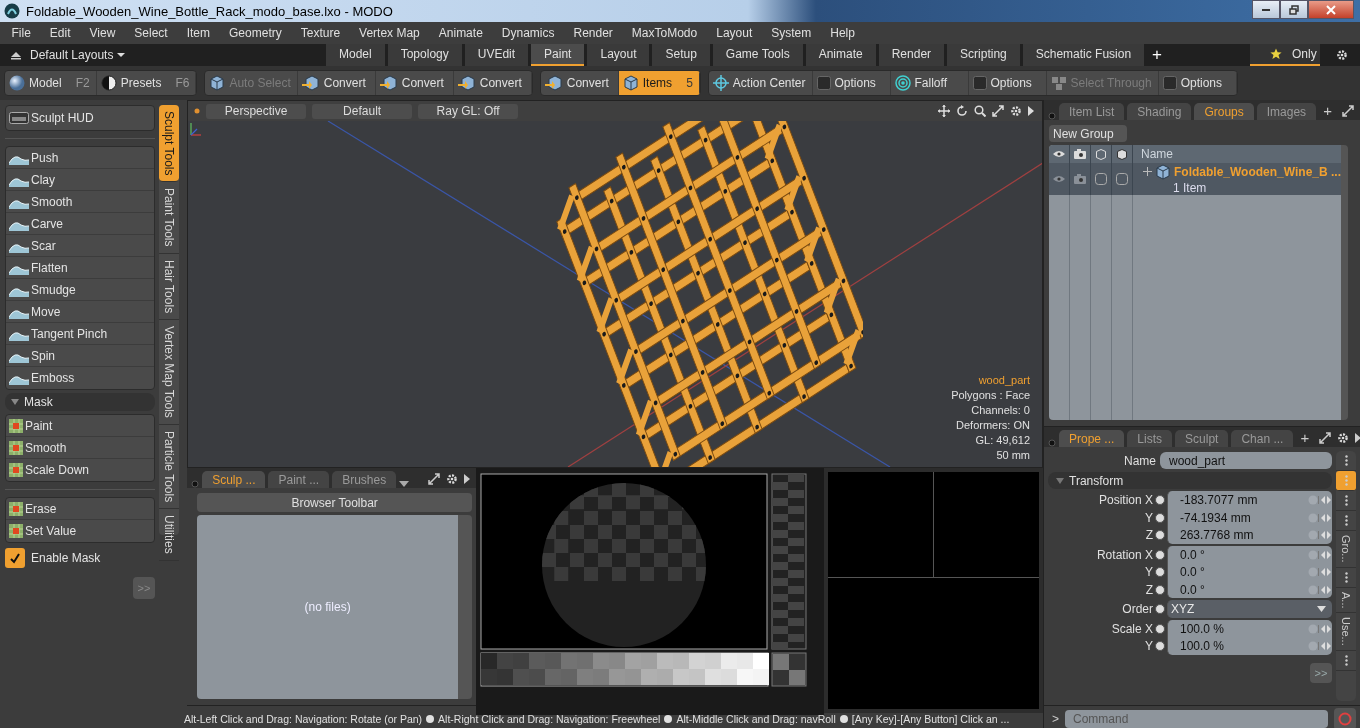 Image resolution: width=1360 pixels, height=728 pixels. What do you see at coordinates (80, 202) in the screenshot?
I see `sculpt-tool-button: Smooth` at bounding box center [80, 202].